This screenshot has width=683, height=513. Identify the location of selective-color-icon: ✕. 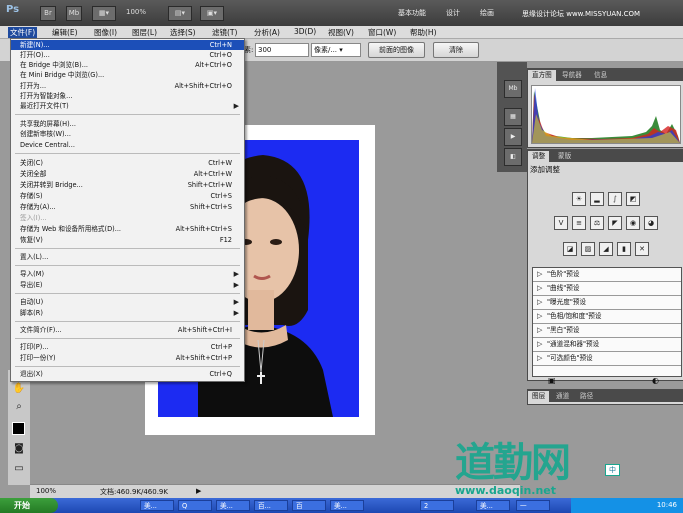
(642, 249).